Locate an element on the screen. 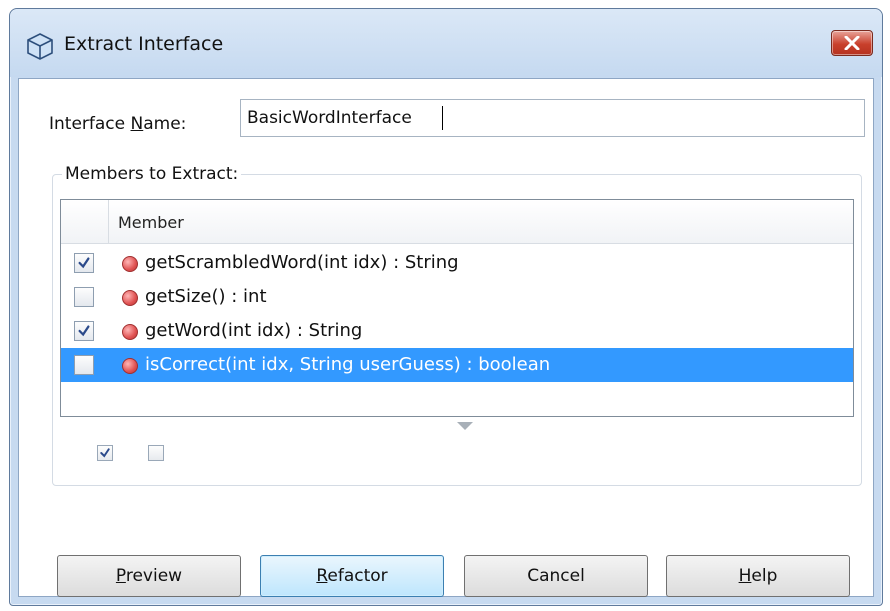  title-bar: Extract Interface is located at coordinates (446, 43).